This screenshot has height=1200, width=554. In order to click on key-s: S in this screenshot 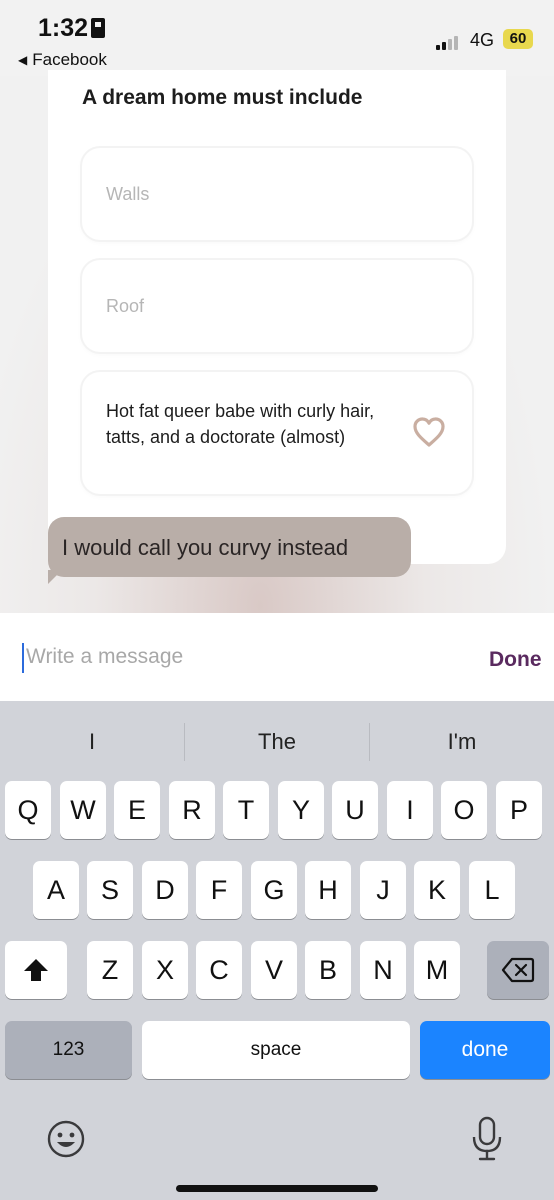, I will do `click(110, 890)`.